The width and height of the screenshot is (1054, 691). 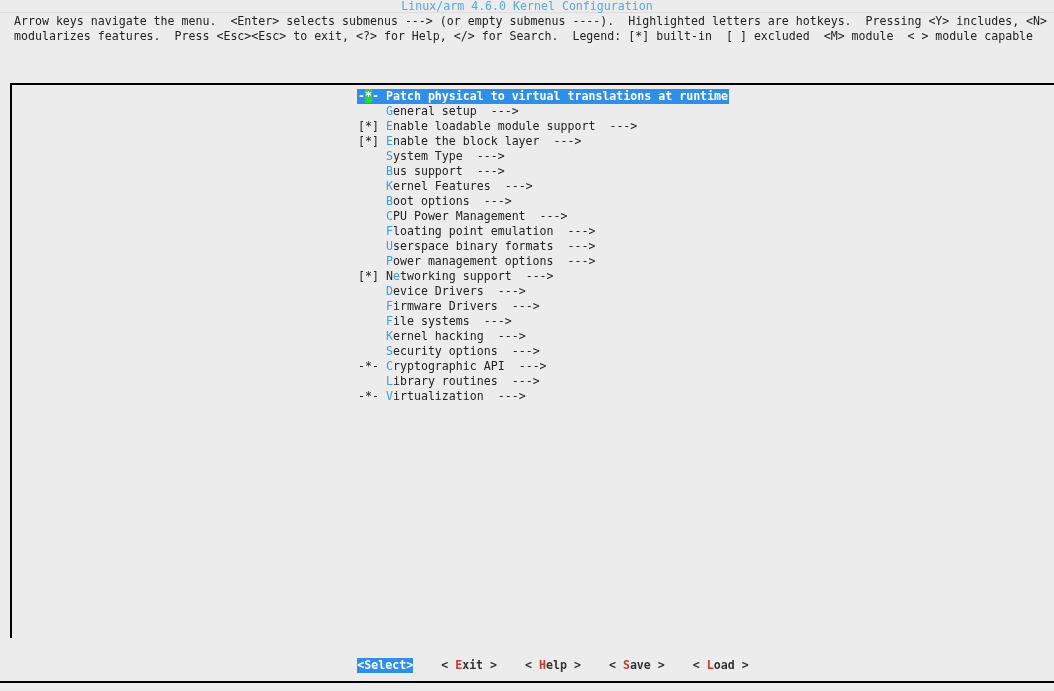 I want to click on dialog-button: < Help >, so click(x=553, y=665).